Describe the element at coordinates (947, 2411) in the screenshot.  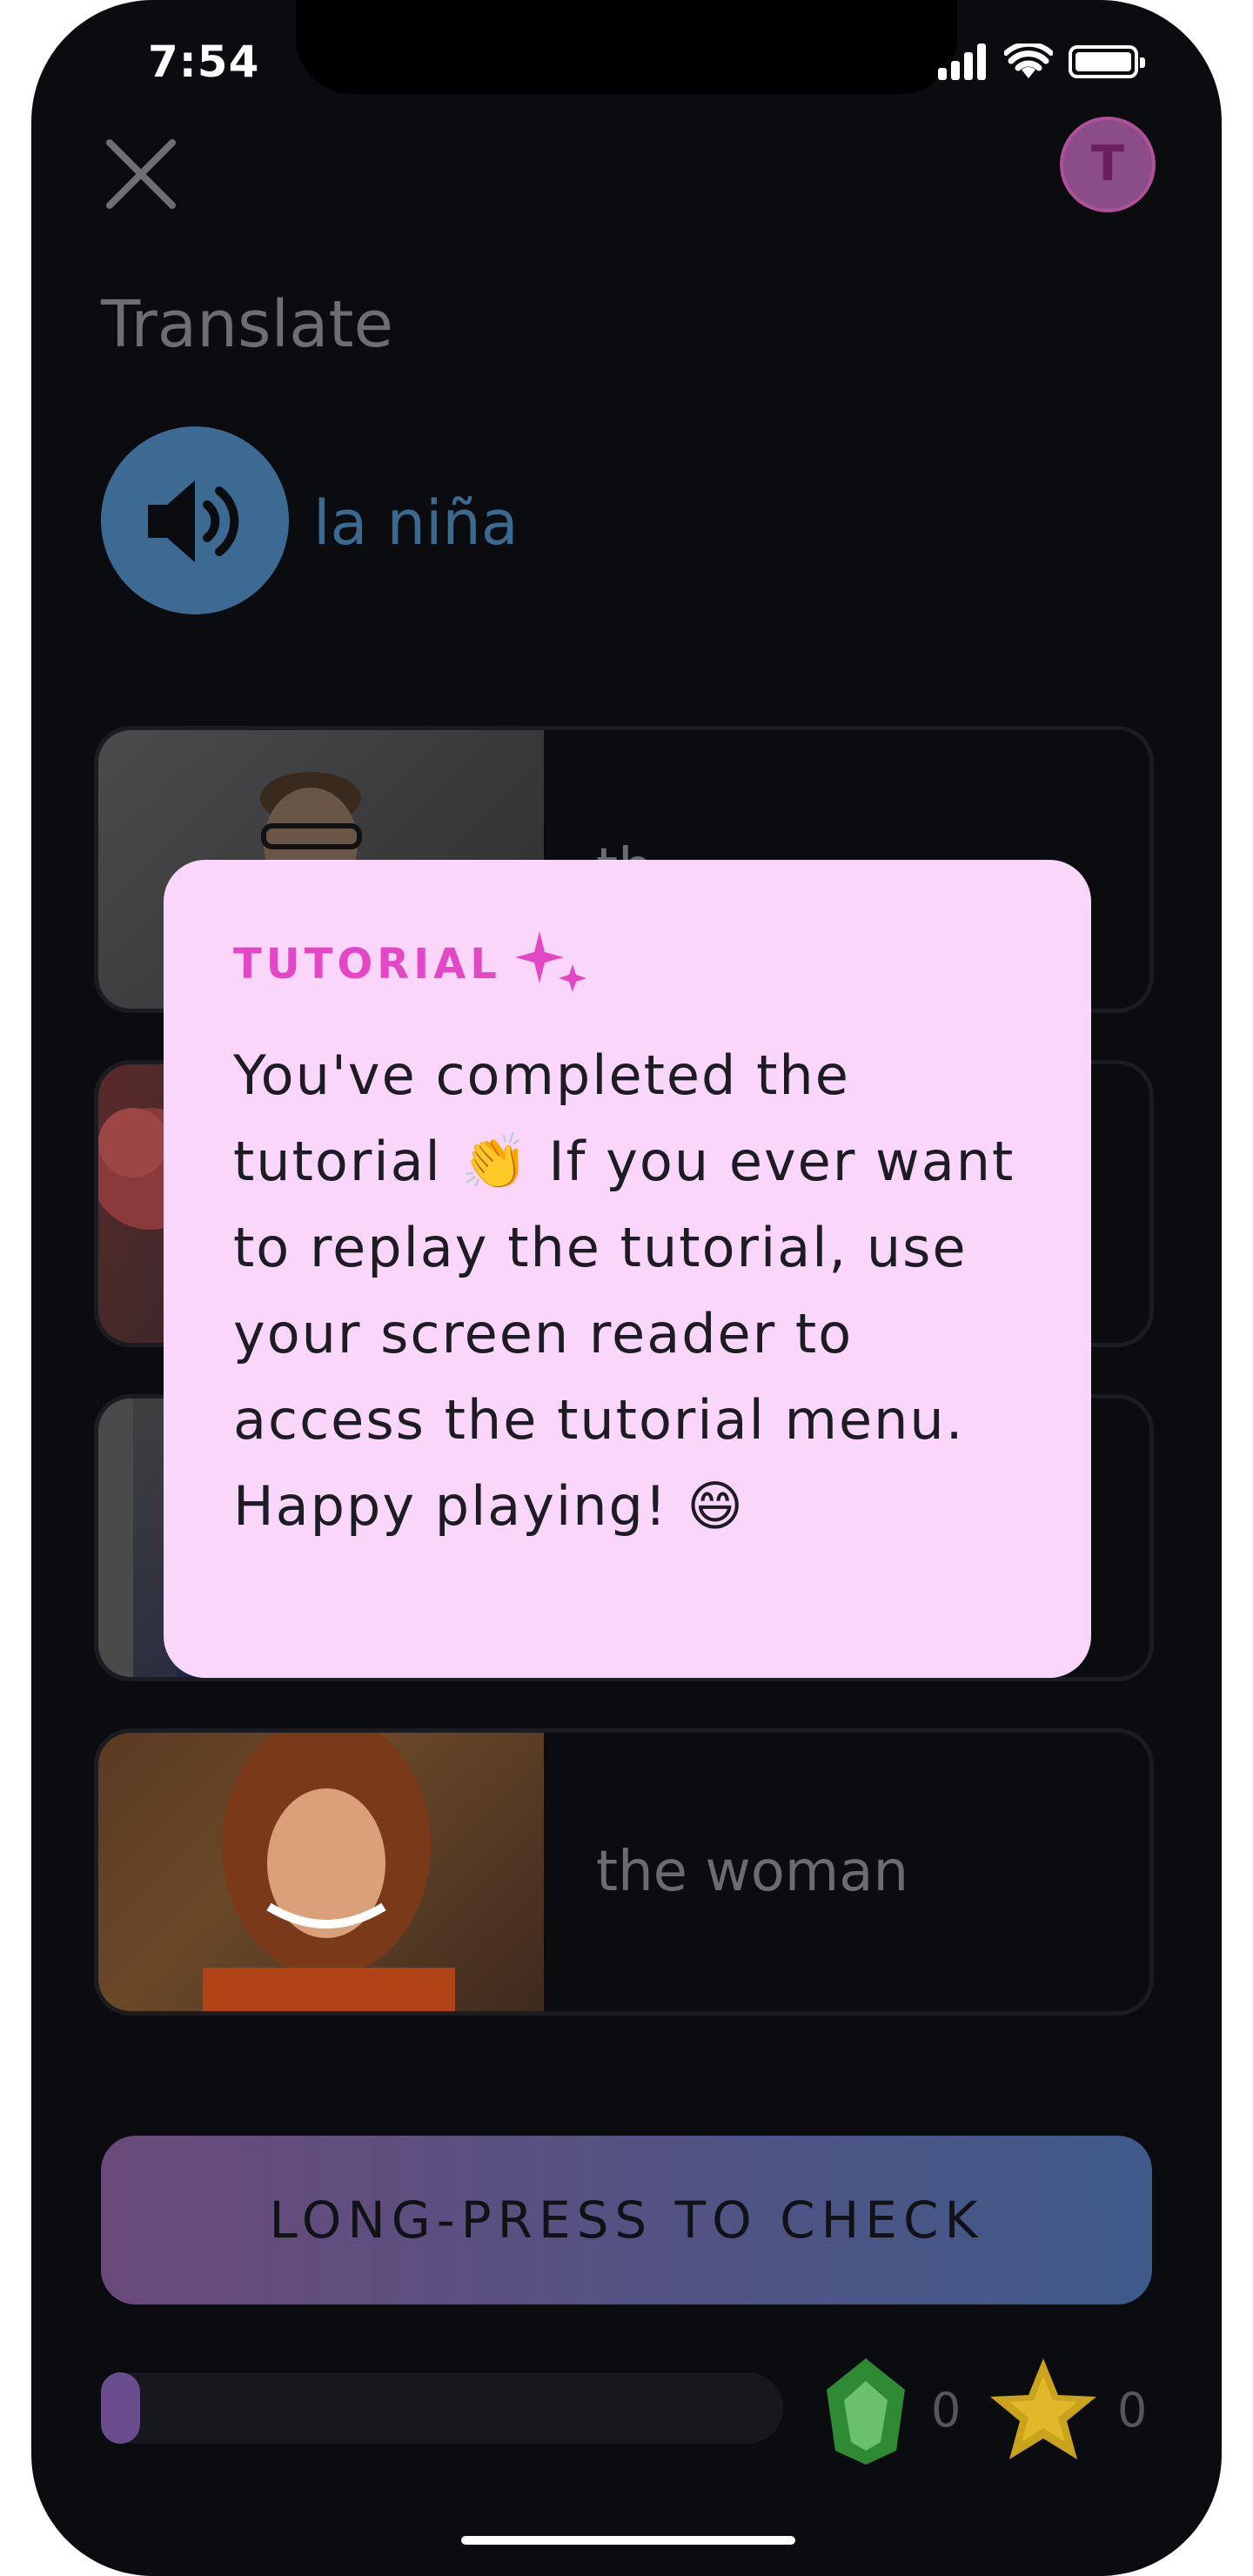
I see `gem-count: 0` at that location.